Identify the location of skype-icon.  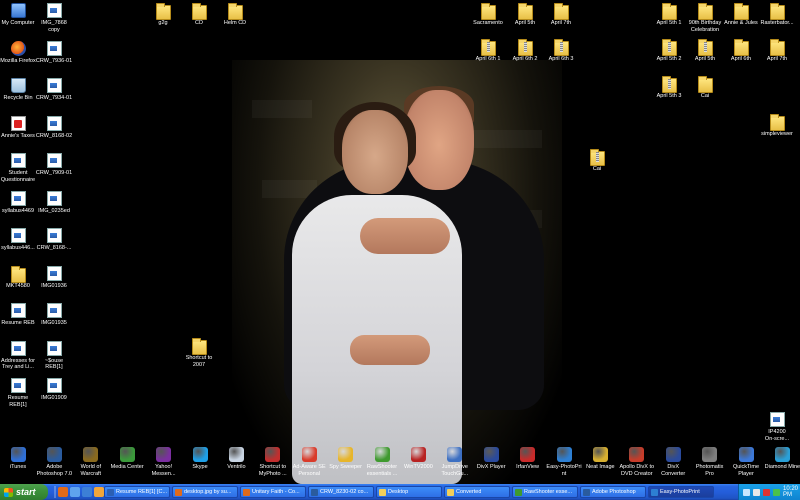
(200, 454).